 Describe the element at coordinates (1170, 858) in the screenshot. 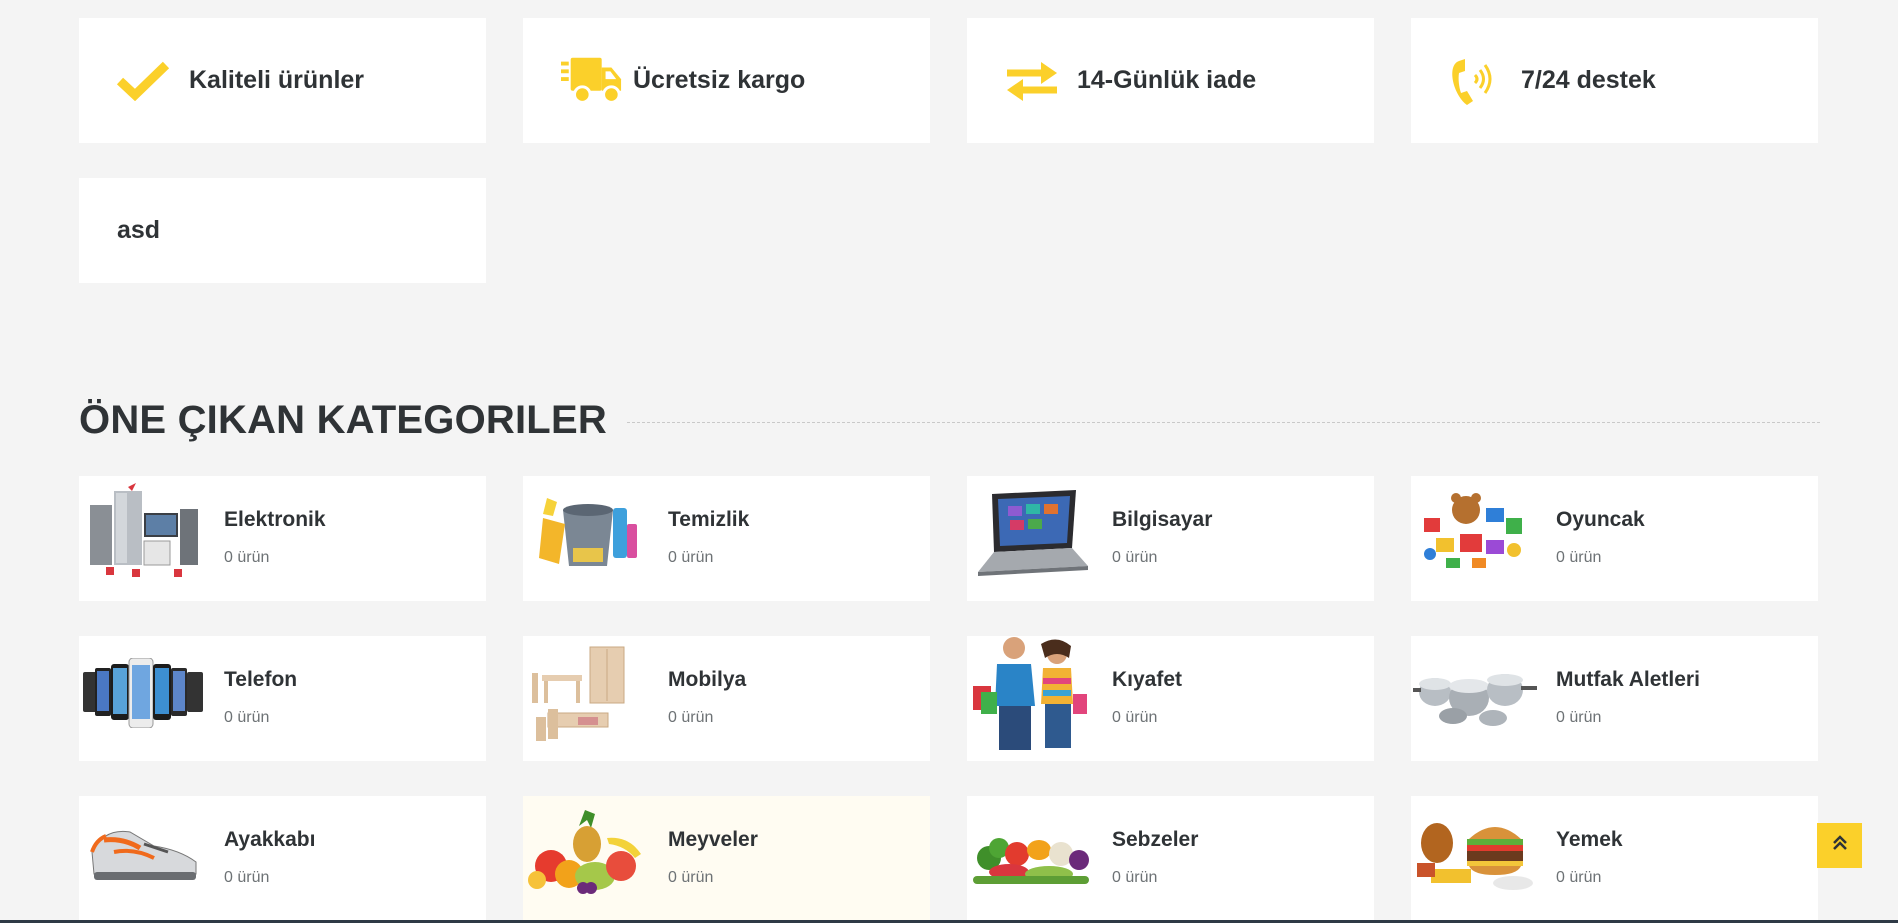

I see `category-card-sebzeler: Sebzeler 0 ürün` at that location.